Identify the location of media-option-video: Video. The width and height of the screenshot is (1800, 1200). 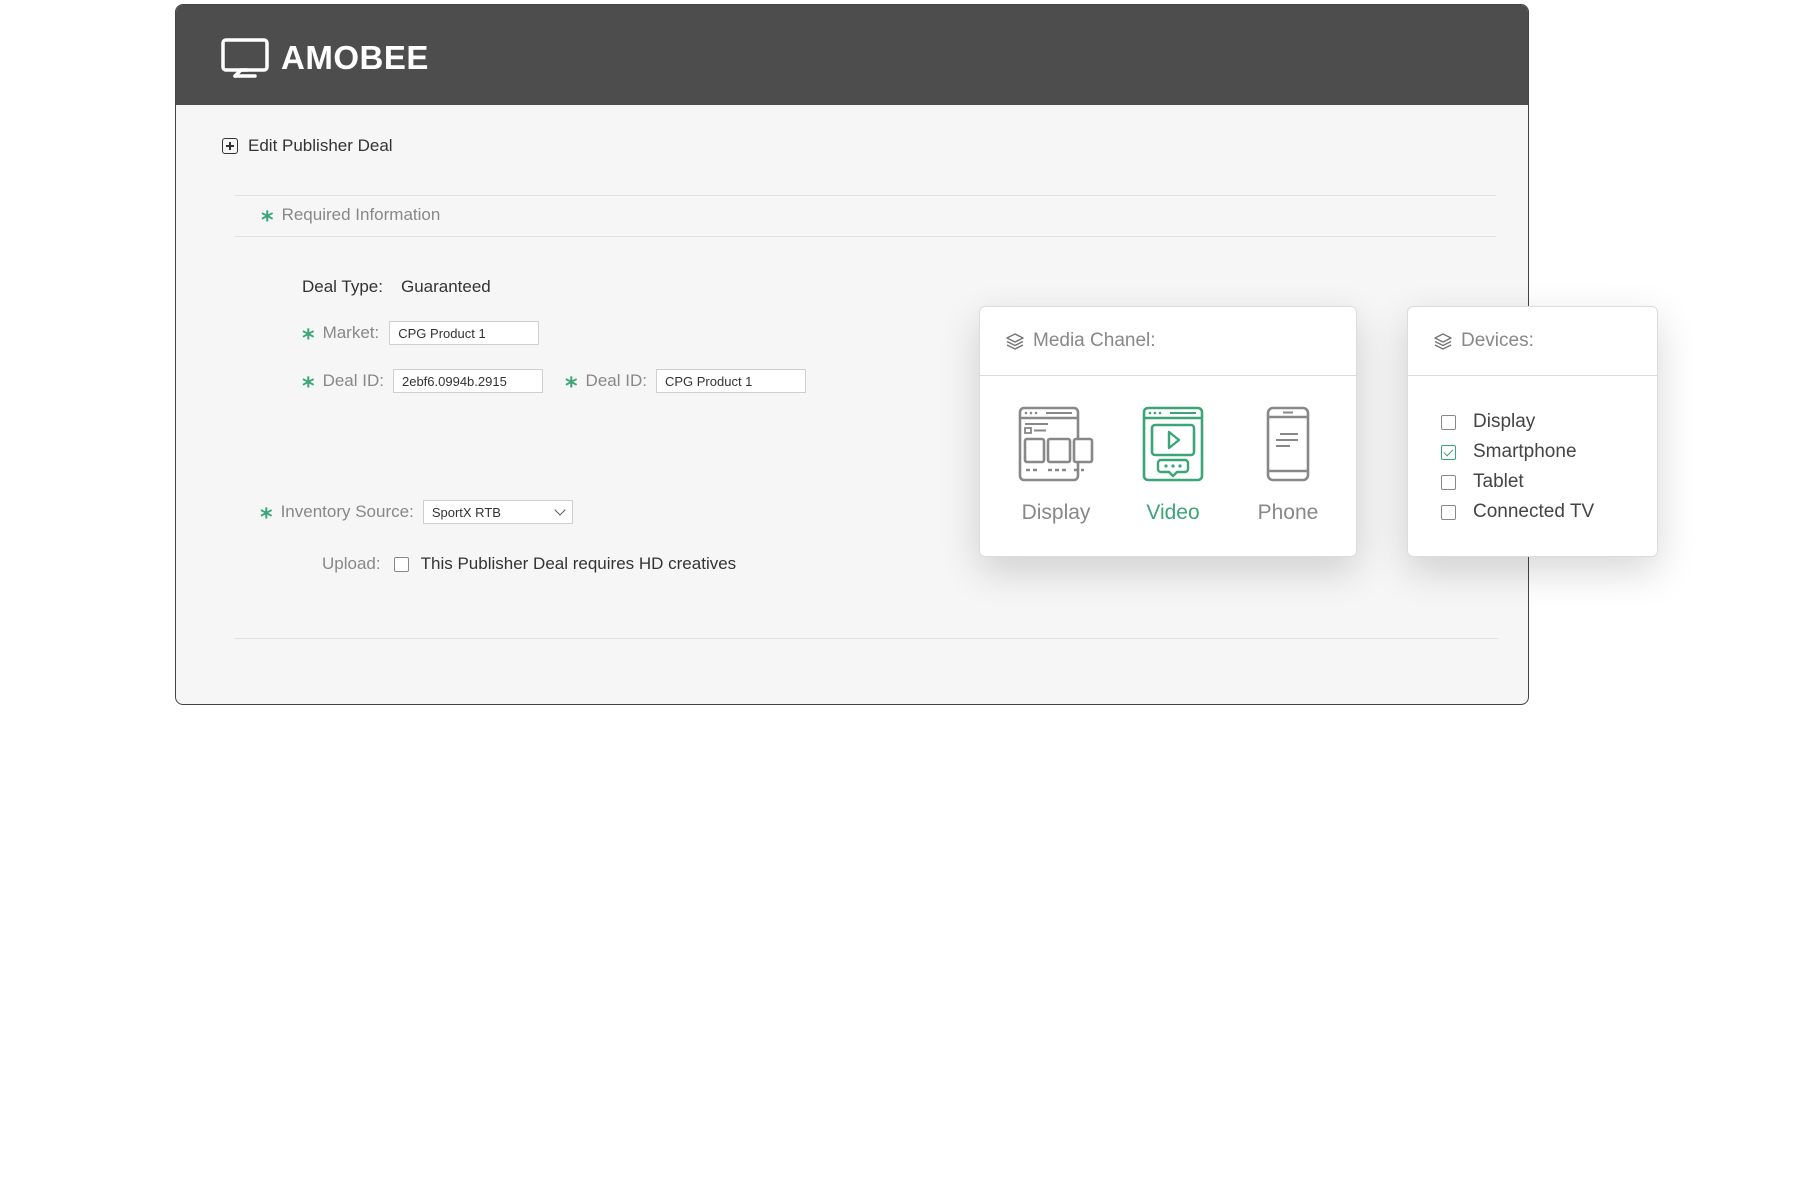
(1173, 465).